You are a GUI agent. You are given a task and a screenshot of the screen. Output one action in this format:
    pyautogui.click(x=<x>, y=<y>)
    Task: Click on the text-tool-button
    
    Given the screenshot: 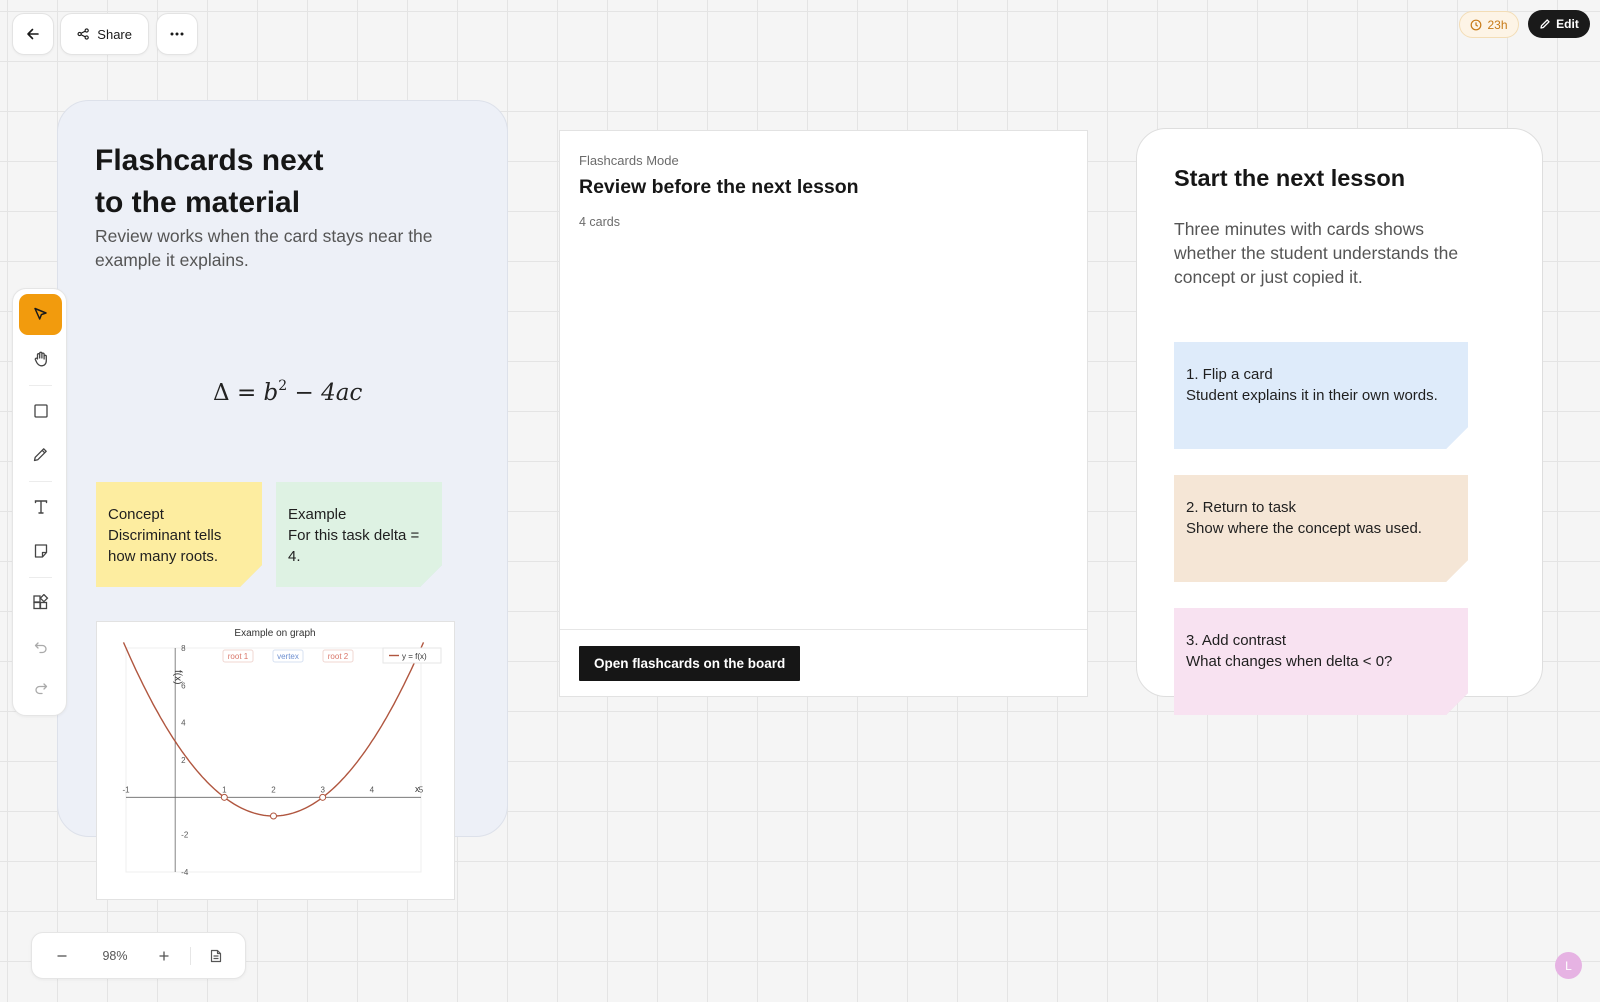 What is the action you would take?
    pyautogui.click(x=40, y=506)
    